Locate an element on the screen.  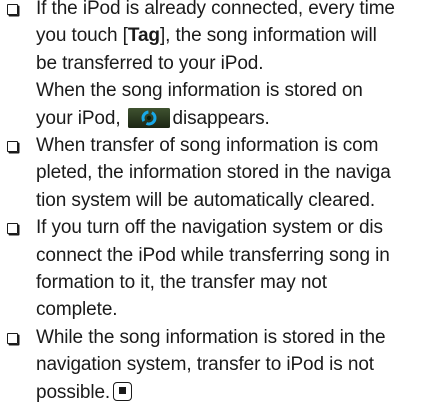
note-text: disappears. is located at coordinates (221, 118).